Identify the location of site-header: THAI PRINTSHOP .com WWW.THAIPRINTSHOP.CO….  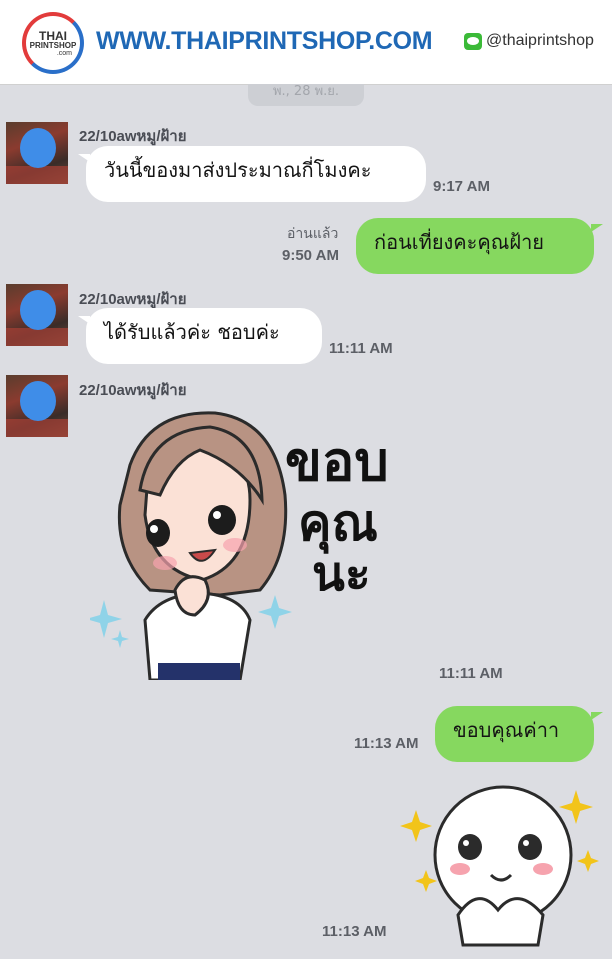
(306, 42).